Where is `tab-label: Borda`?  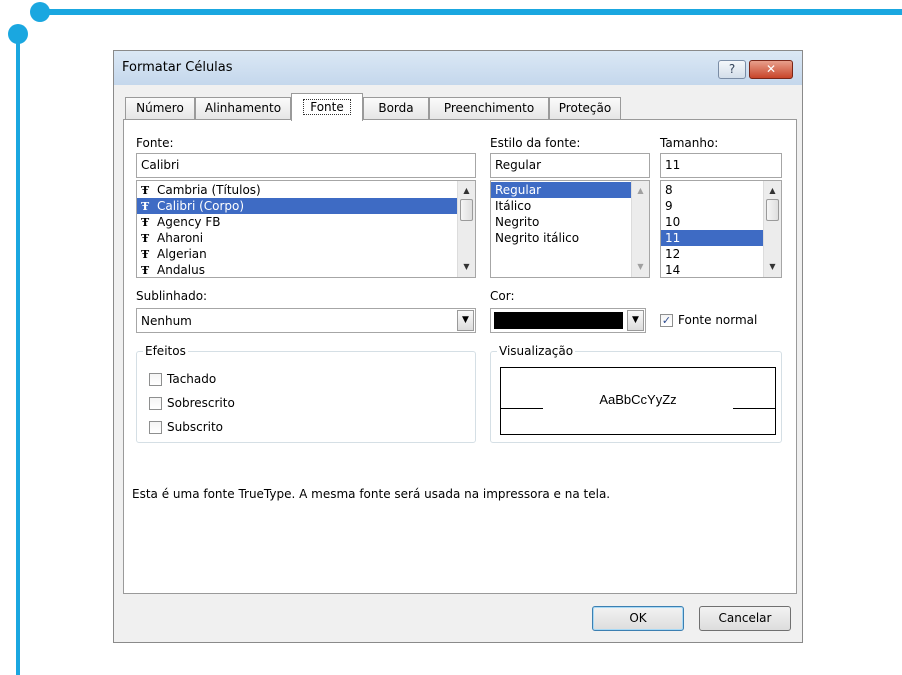
tab-label: Borda is located at coordinates (396, 108).